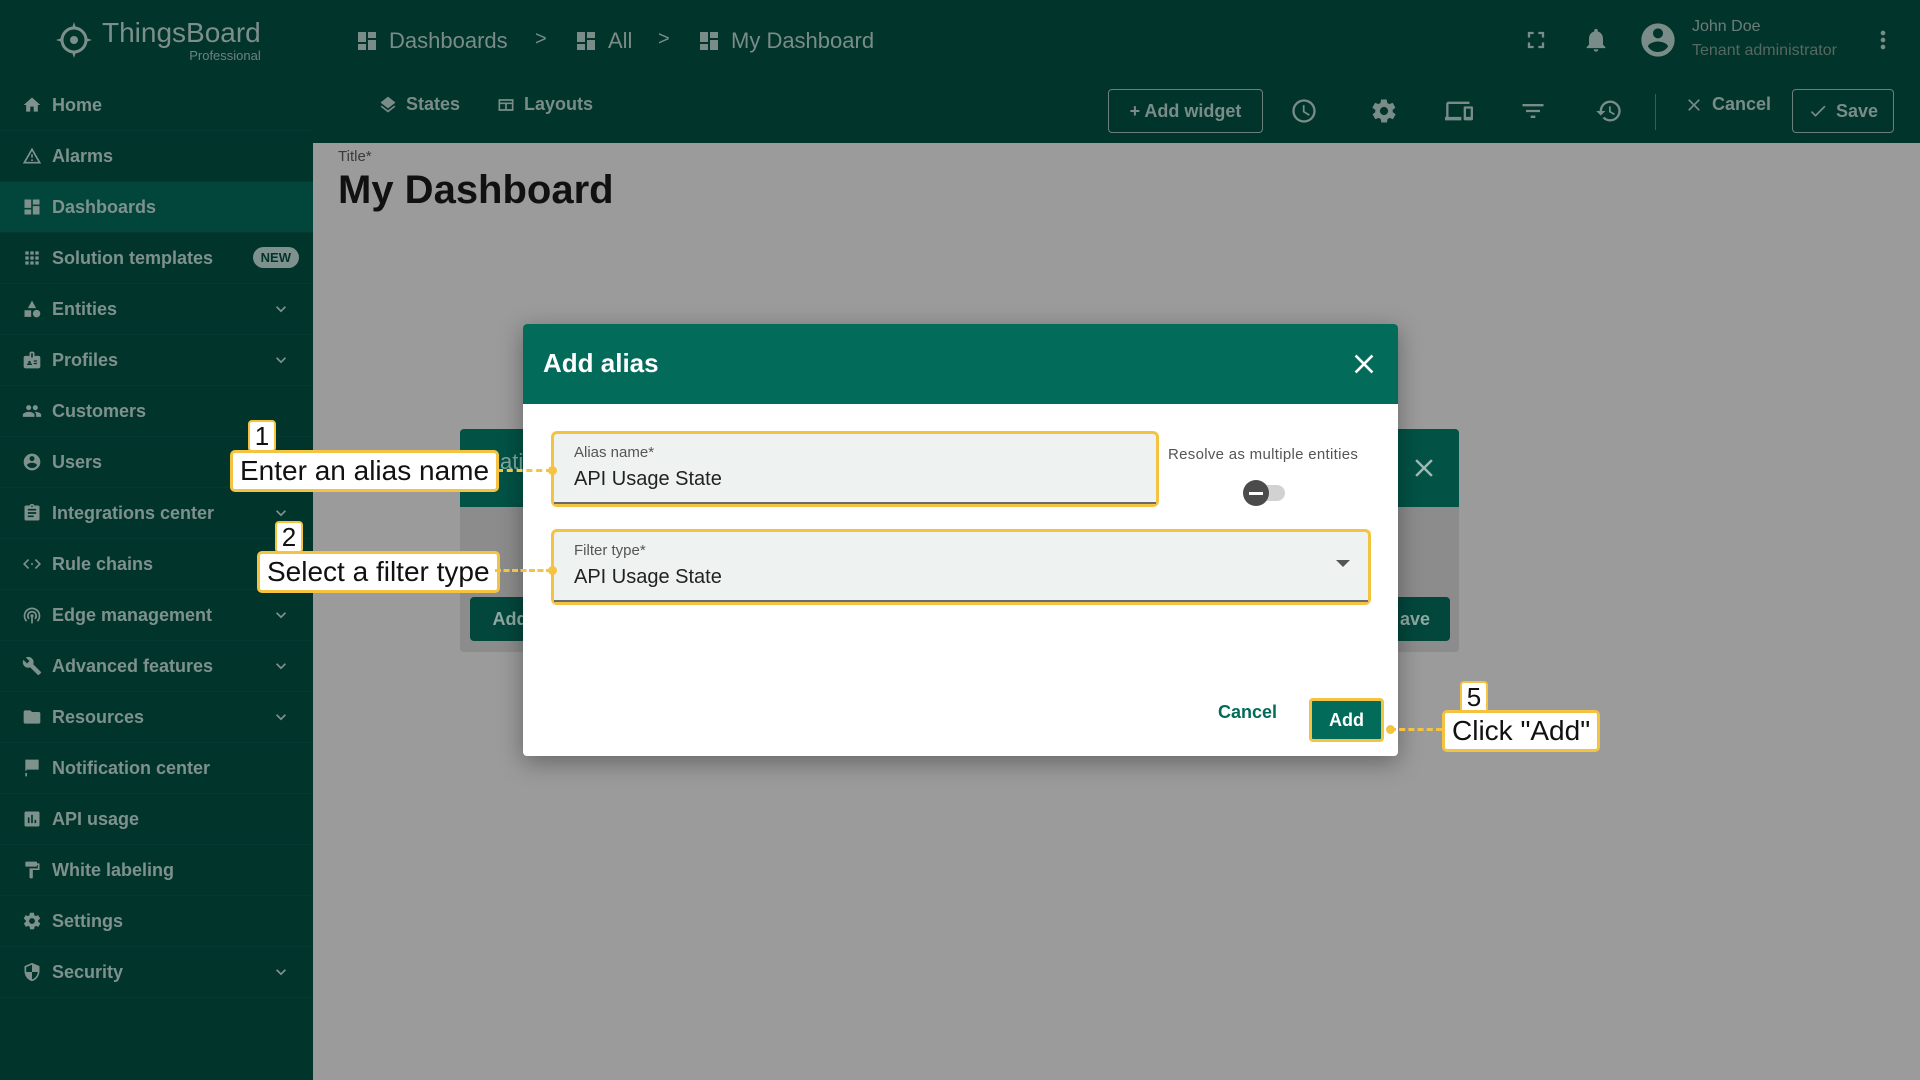 This screenshot has width=1920, height=1080. What do you see at coordinates (32, 972) in the screenshot?
I see `shield-icon` at bounding box center [32, 972].